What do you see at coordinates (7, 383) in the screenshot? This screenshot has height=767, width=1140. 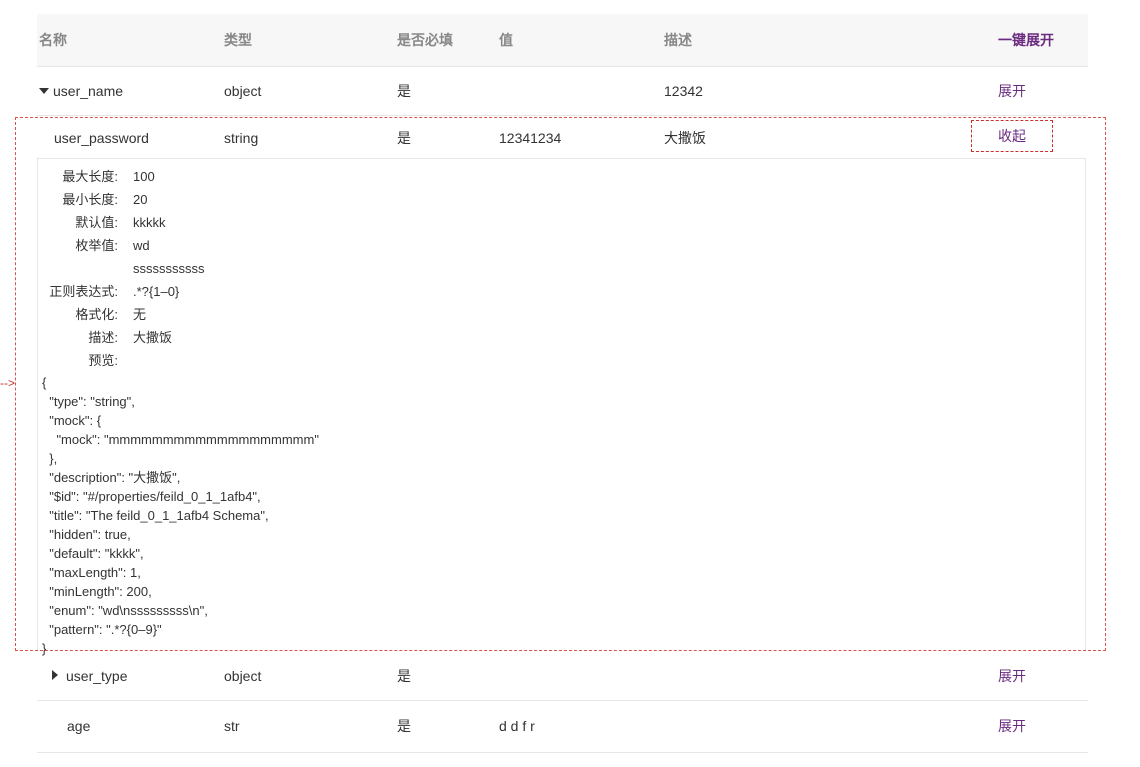 I see `arrow-right-icon: -->` at bounding box center [7, 383].